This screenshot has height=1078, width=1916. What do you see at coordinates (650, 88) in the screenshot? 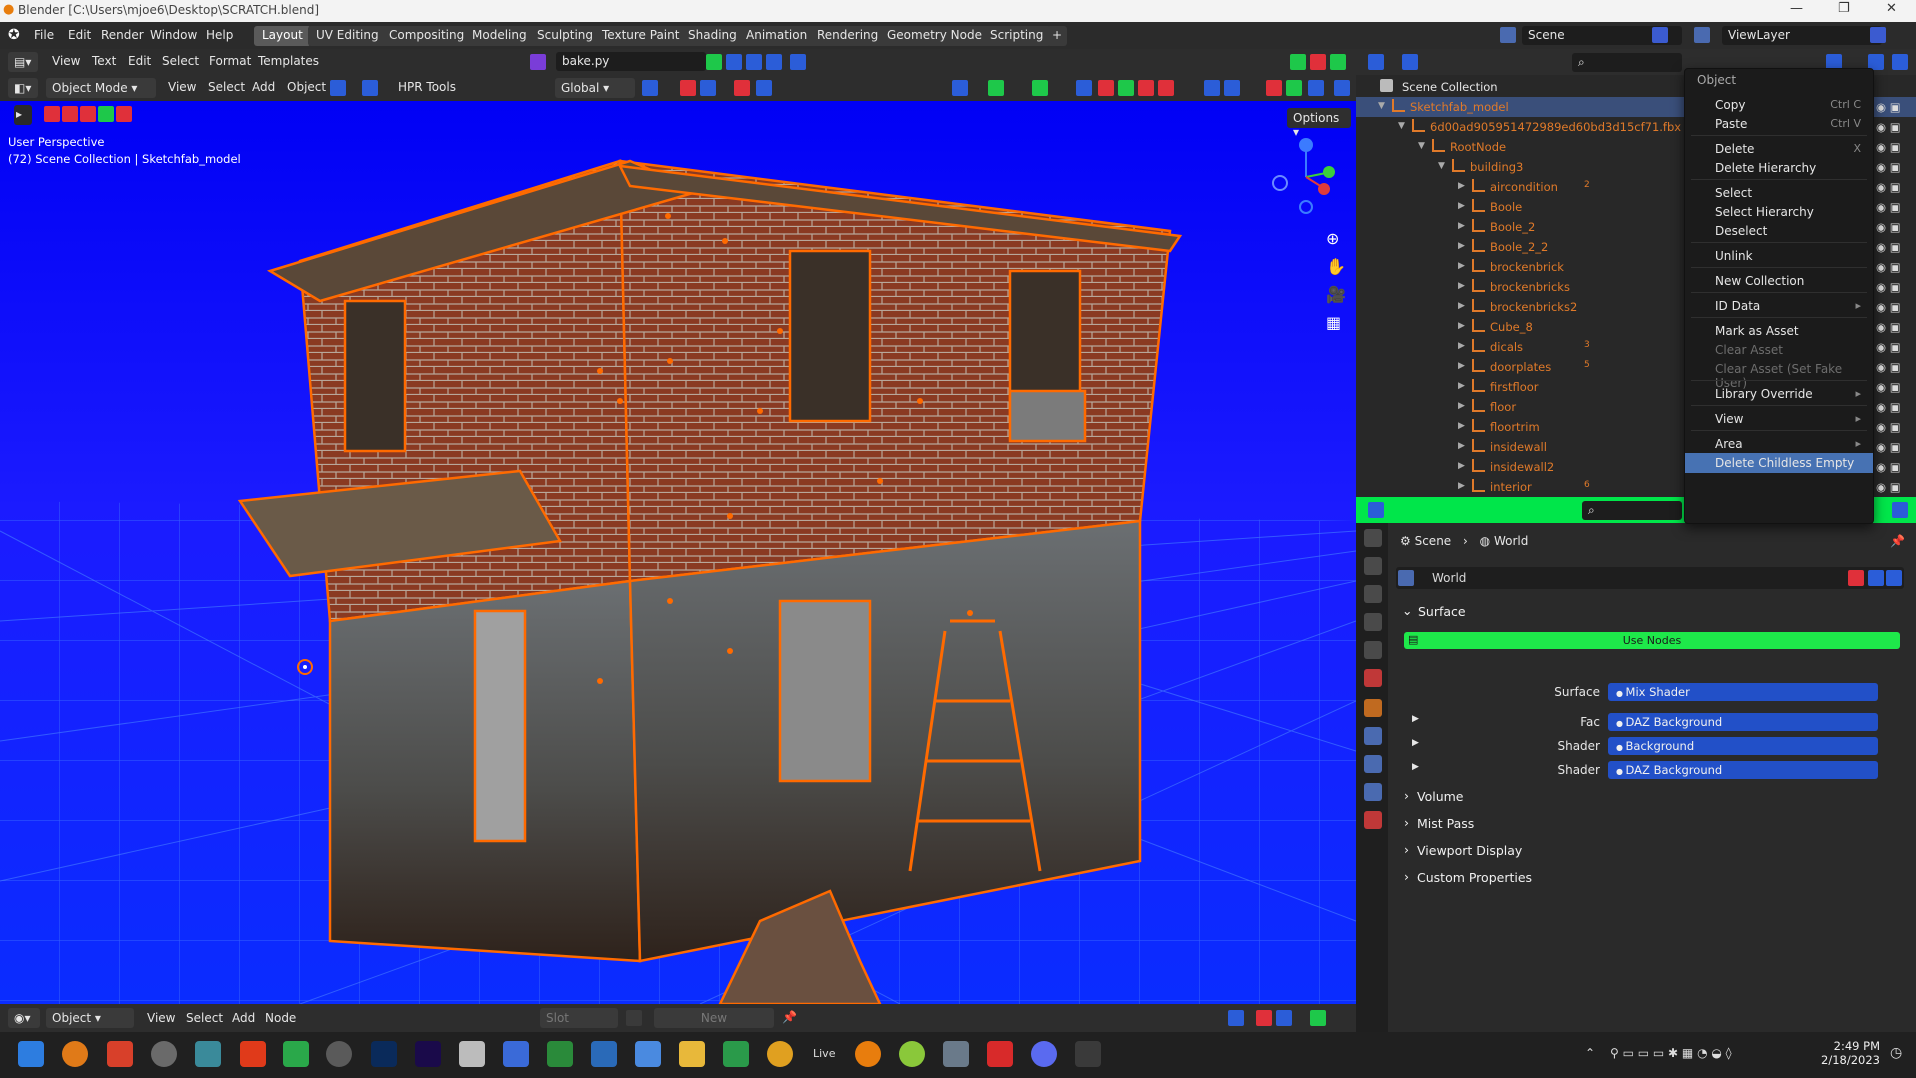
I see `pivot-icon` at bounding box center [650, 88].